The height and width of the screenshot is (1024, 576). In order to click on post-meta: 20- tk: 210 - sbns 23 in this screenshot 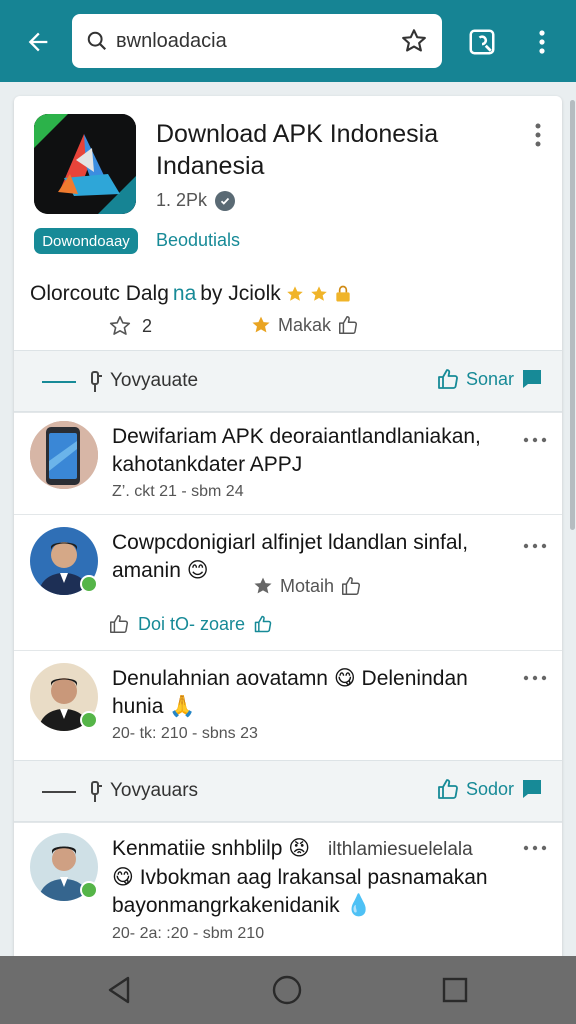, I will do `click(185, 733)`.